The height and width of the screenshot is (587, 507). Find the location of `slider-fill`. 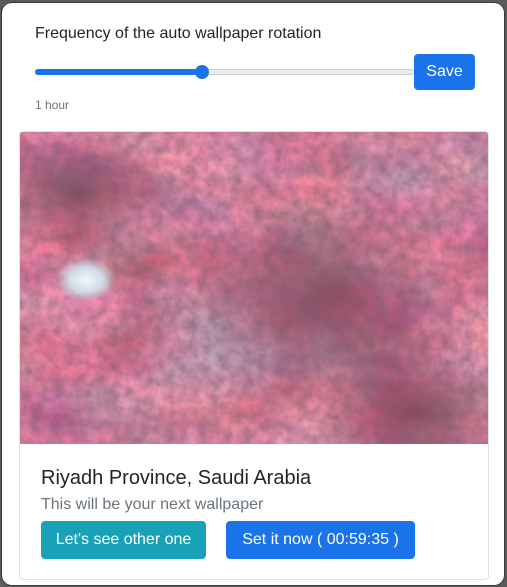

slider-fill is located at coordinates (119, 72).